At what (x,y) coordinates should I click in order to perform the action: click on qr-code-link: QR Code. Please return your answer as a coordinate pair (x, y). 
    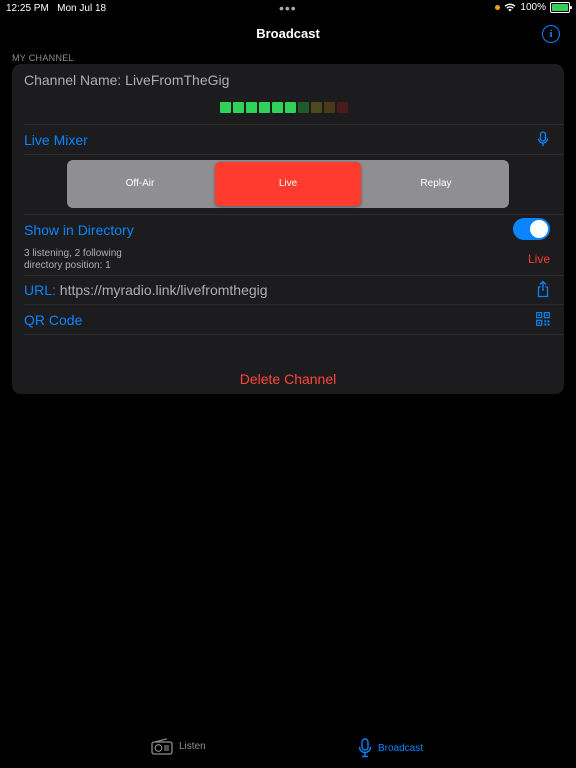
    Looking at the image, I should click on (300, 320).